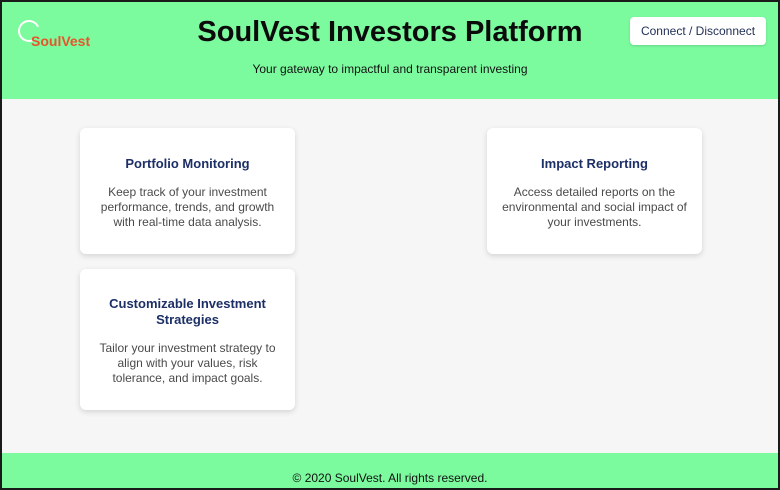 This screenshot has height=490, width=780. I want to click on page-footer: © 2020 SoulVest. All rights reserved., so click(390, 470).